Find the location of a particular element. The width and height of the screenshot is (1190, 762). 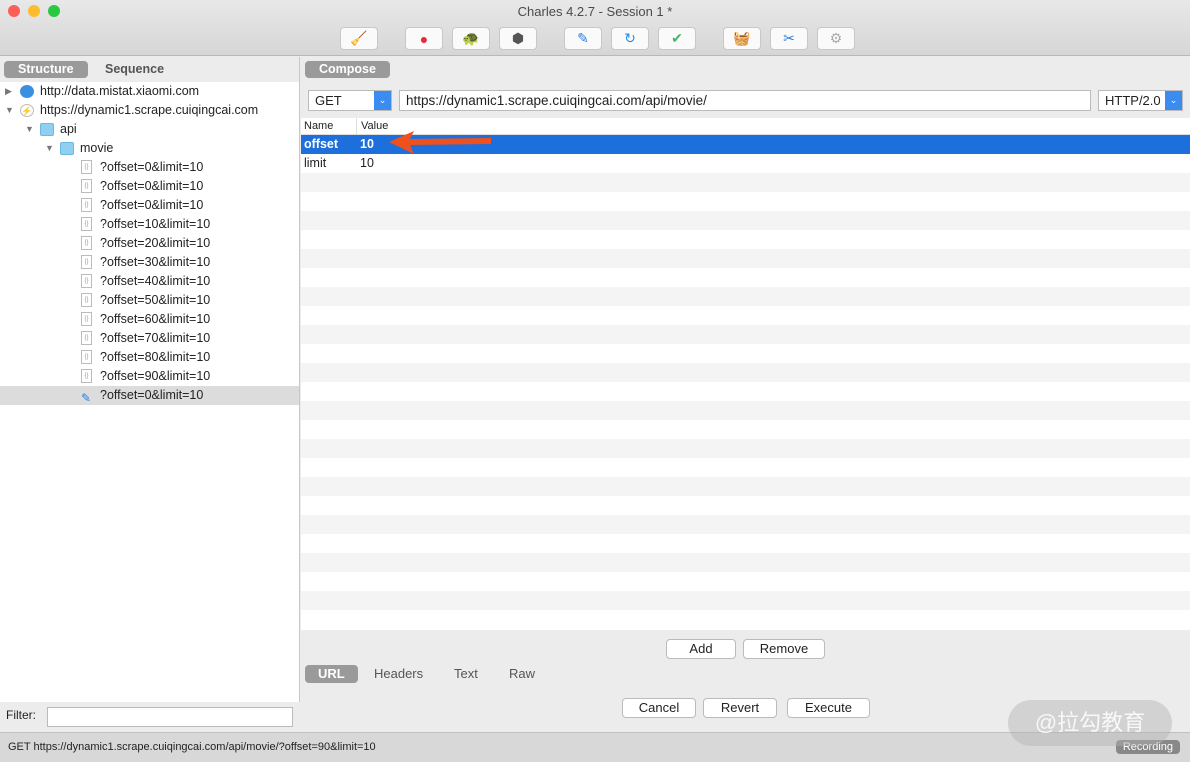

tab-headers: Headers is located at coordinates (398, 674).